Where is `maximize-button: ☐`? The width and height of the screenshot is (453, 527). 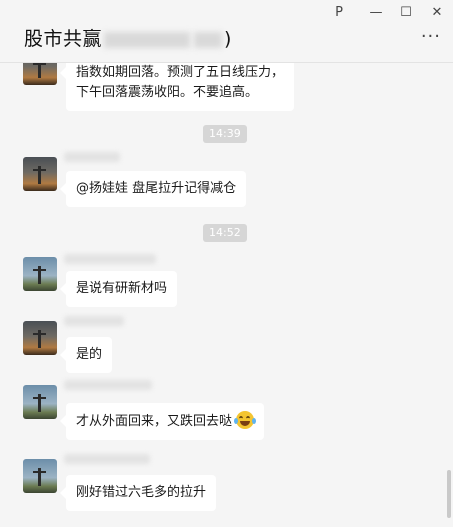 maximize-button: ☐ is located at coordinates (406, 13).